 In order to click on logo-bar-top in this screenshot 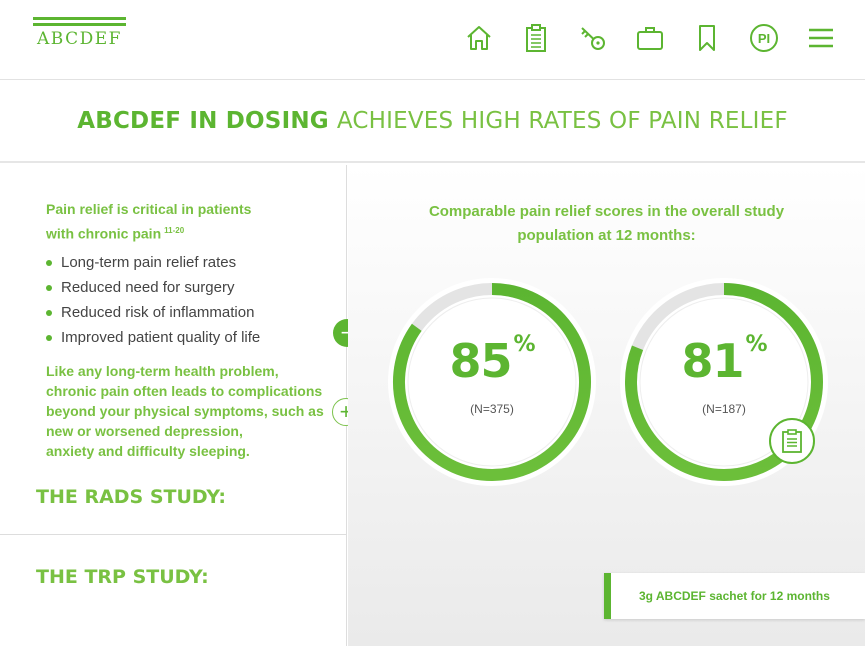, I will do `click(79, 18)`.